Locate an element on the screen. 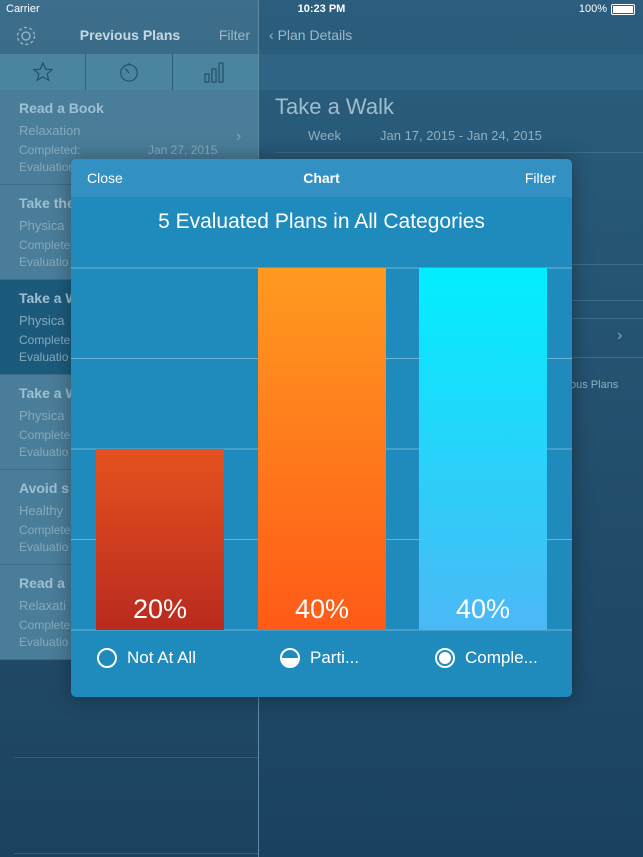 Image resolution: width=643 pixels, height=857 pixels. detail-header-band is located at coordinates (451, 72).